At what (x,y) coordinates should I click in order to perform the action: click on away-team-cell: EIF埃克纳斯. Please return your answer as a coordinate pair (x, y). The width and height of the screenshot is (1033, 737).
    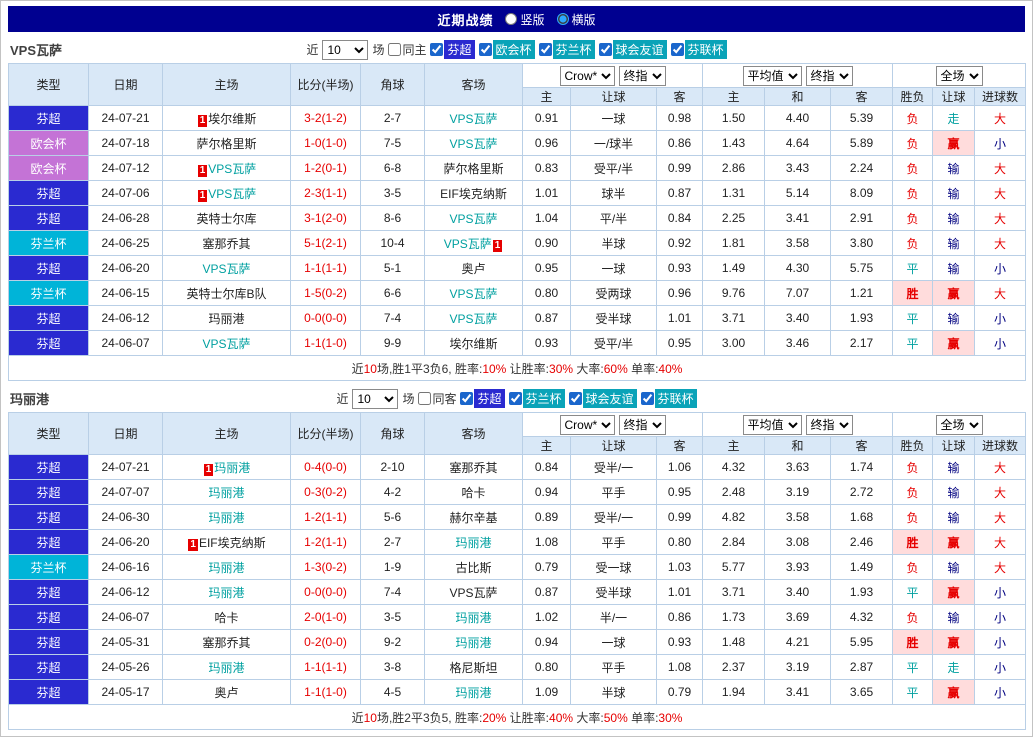
    Looking at the image, I should click on (473, 193).